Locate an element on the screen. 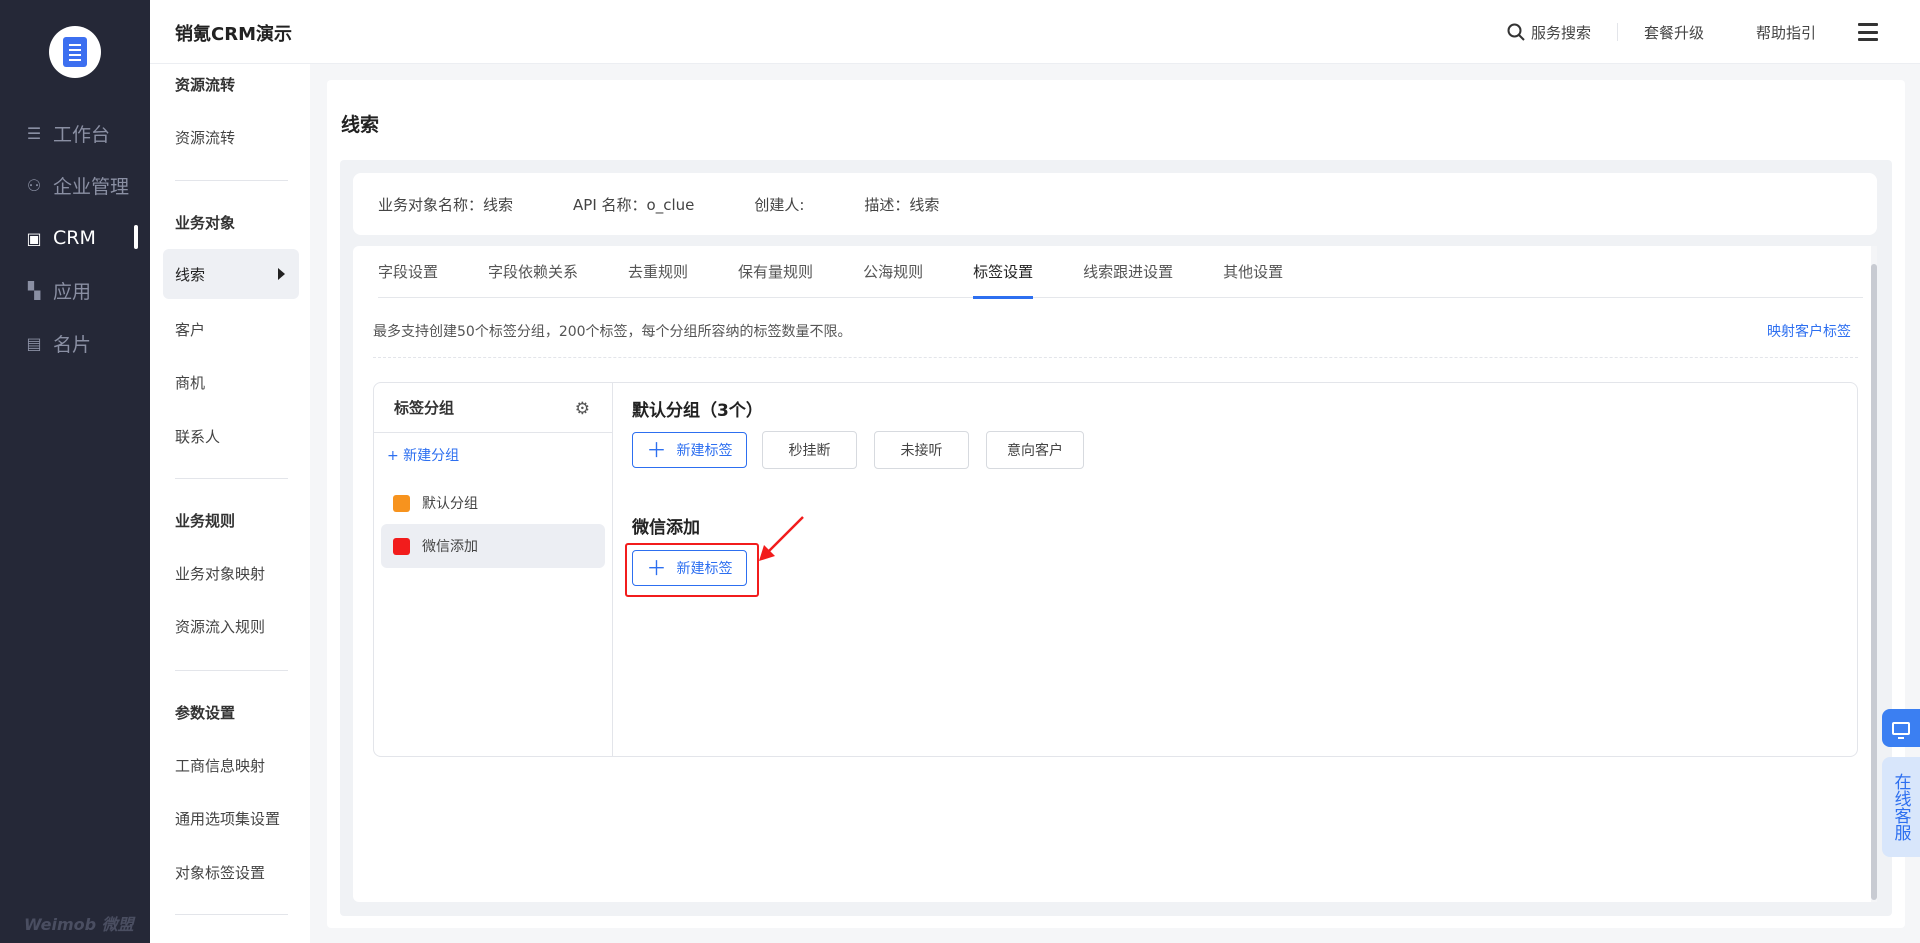 The height and width of the screenshot is (943, 1920). app-title: 销氪CRM演示 is located at coordinates (233, 34).